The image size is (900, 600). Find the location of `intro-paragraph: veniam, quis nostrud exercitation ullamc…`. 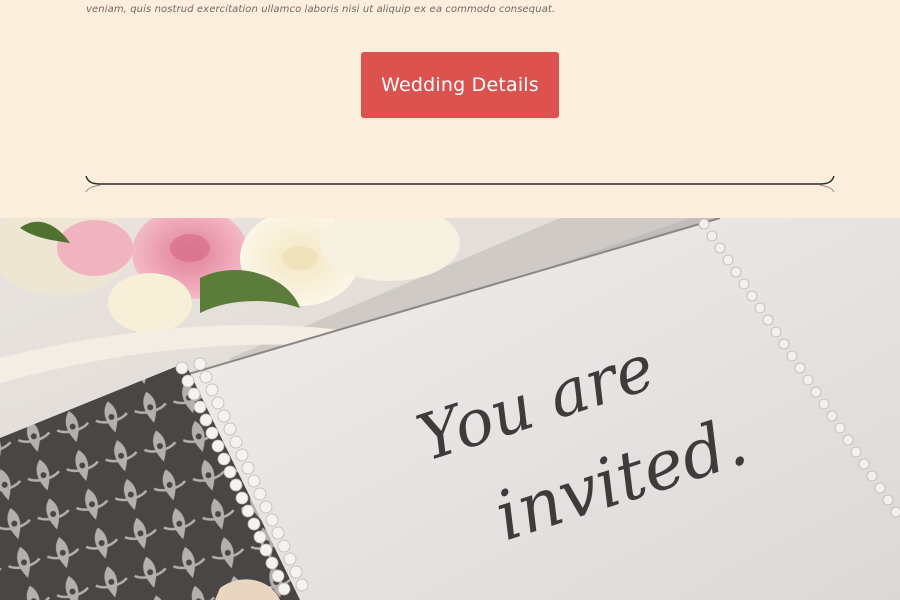

intro-paragraph: veniam, quis nostrud exercitation ullamc… is located at coordinates (321, 9).